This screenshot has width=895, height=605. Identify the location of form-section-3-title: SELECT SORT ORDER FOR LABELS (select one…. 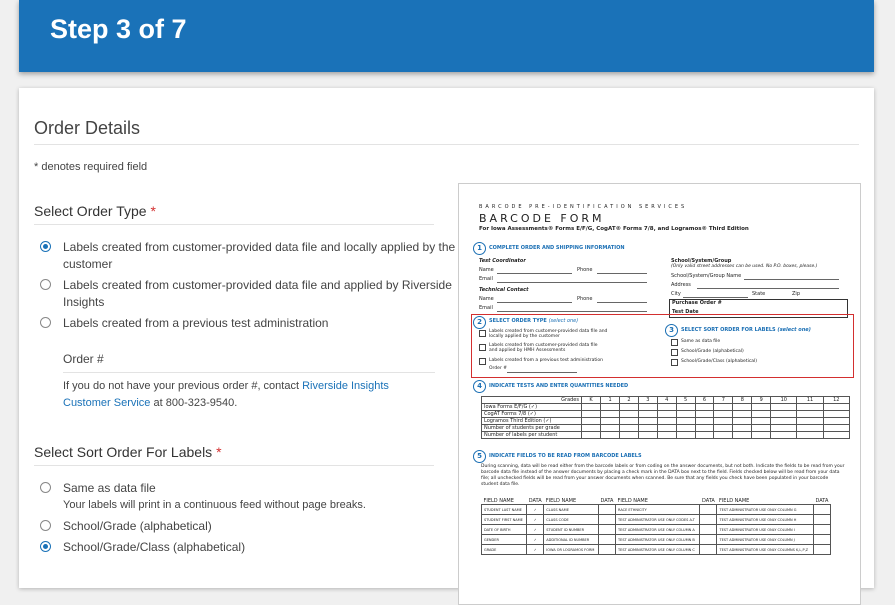
(746, 330).